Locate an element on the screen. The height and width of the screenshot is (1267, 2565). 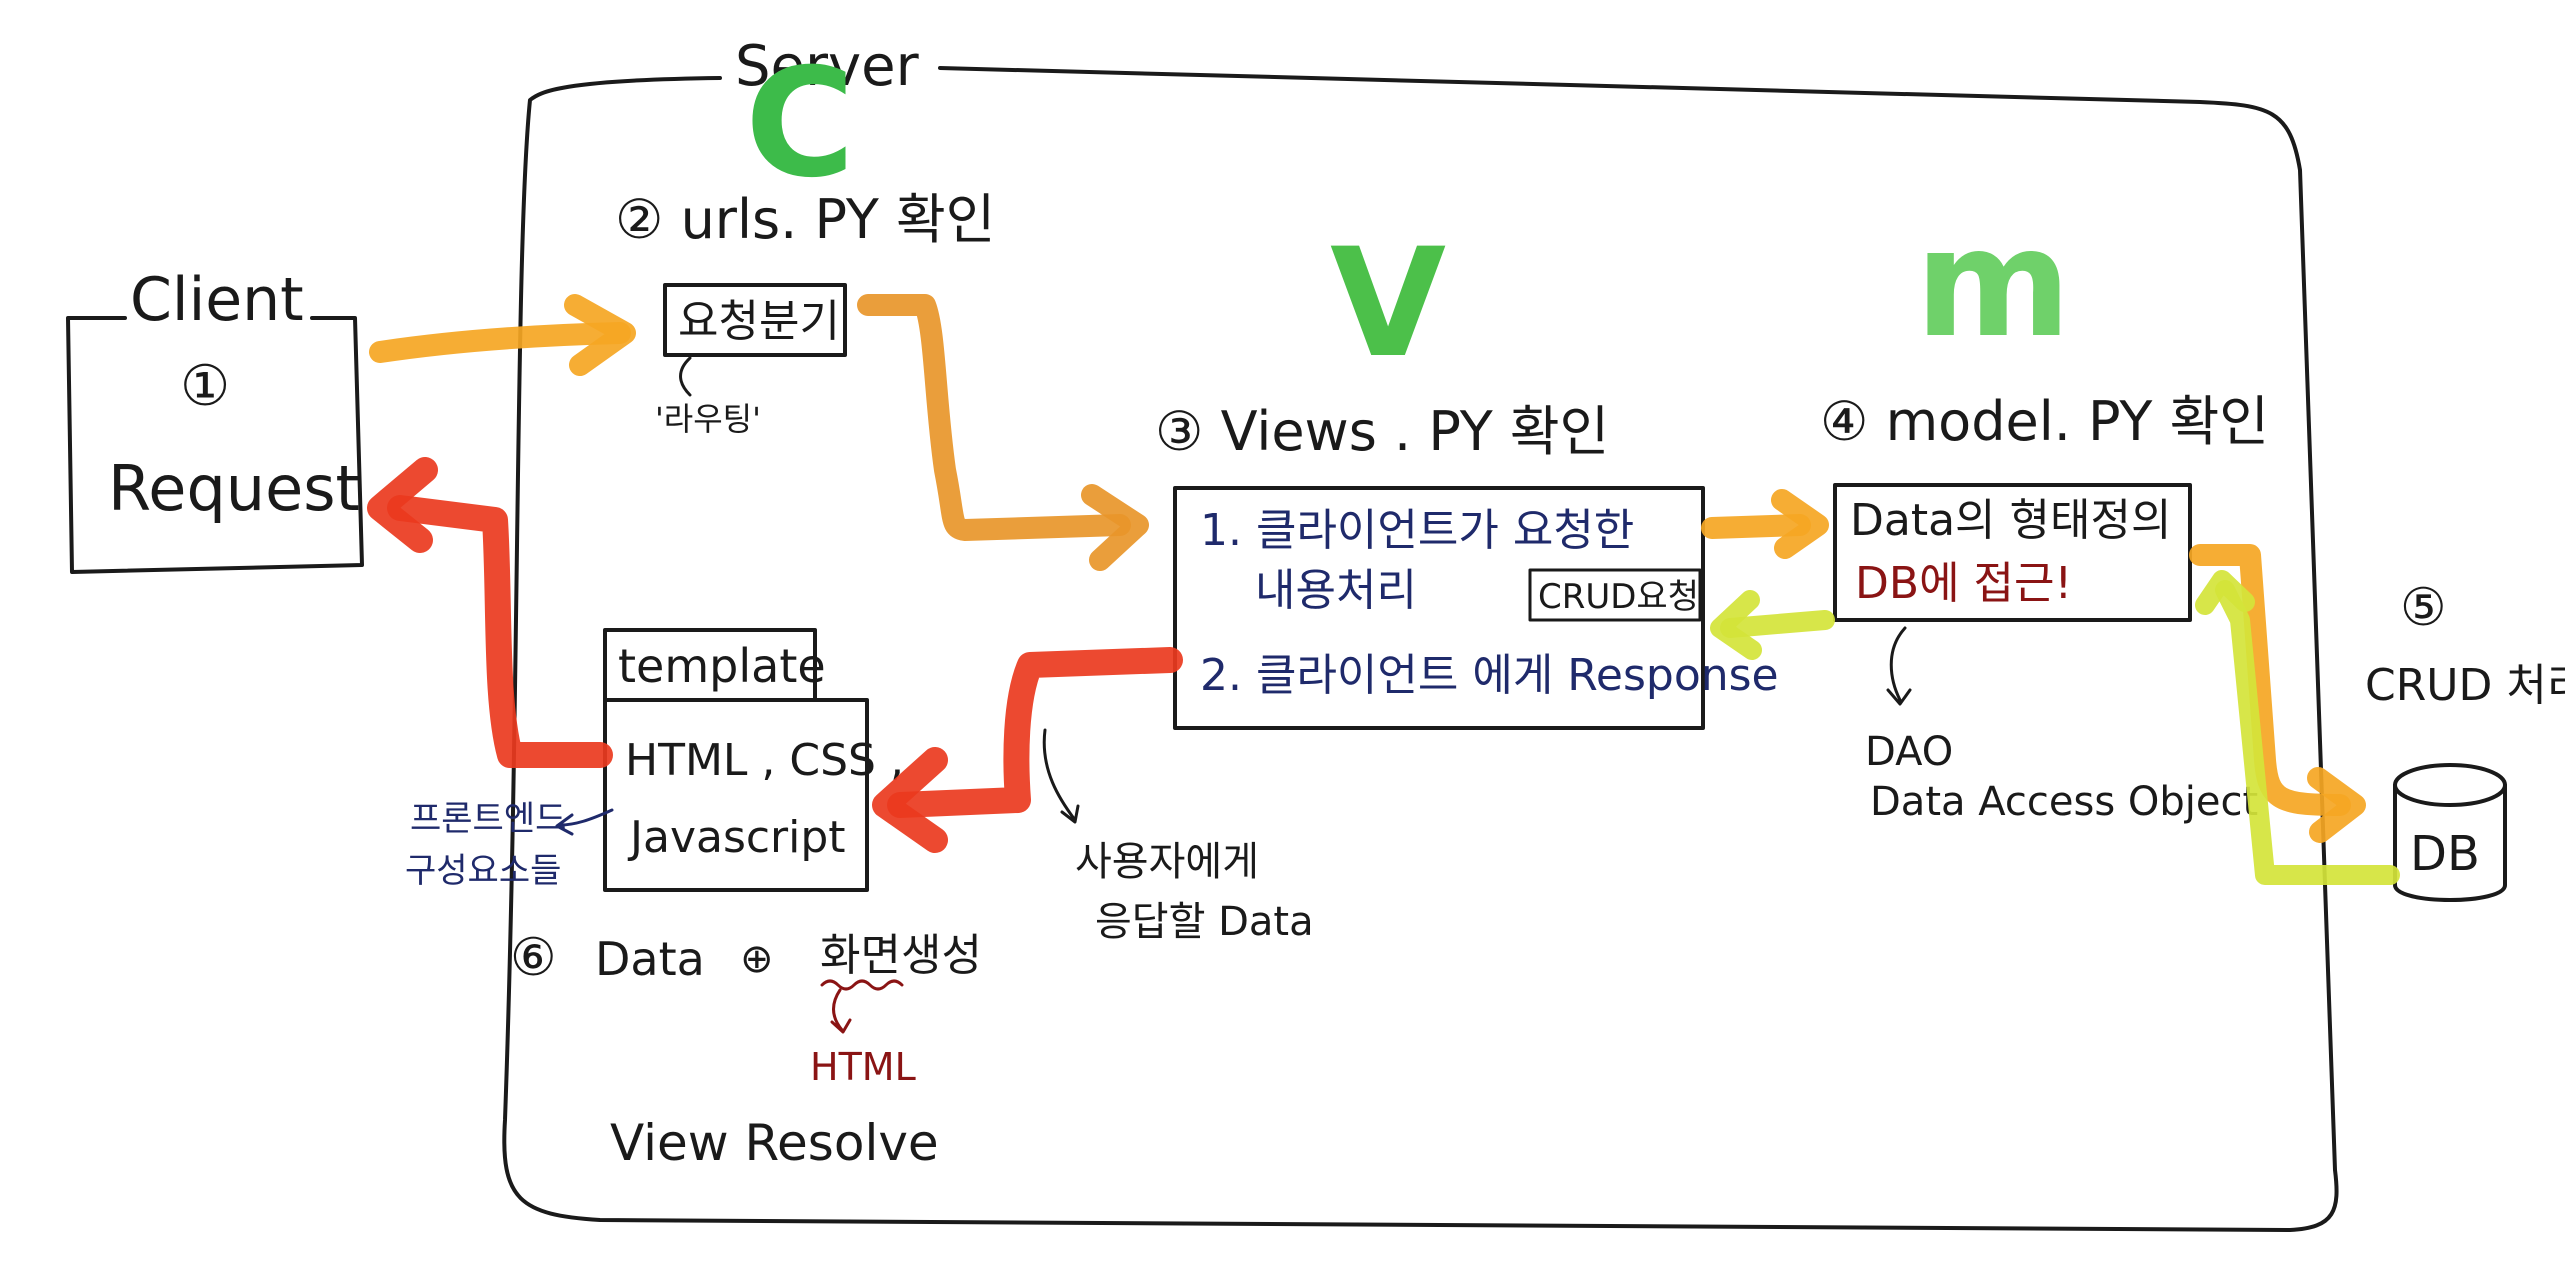
arrow-template-to-client is located at coordinates (490, 612).